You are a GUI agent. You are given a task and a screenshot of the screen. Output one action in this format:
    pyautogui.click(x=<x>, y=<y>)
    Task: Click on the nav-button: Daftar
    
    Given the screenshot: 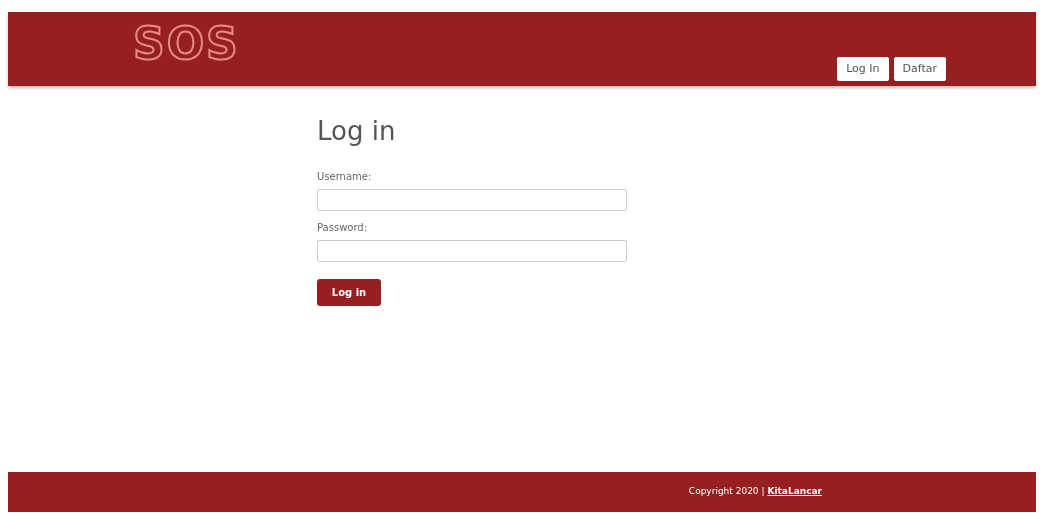 What is the action you would take?
    pyautogui.click(x=919, y=69)
    